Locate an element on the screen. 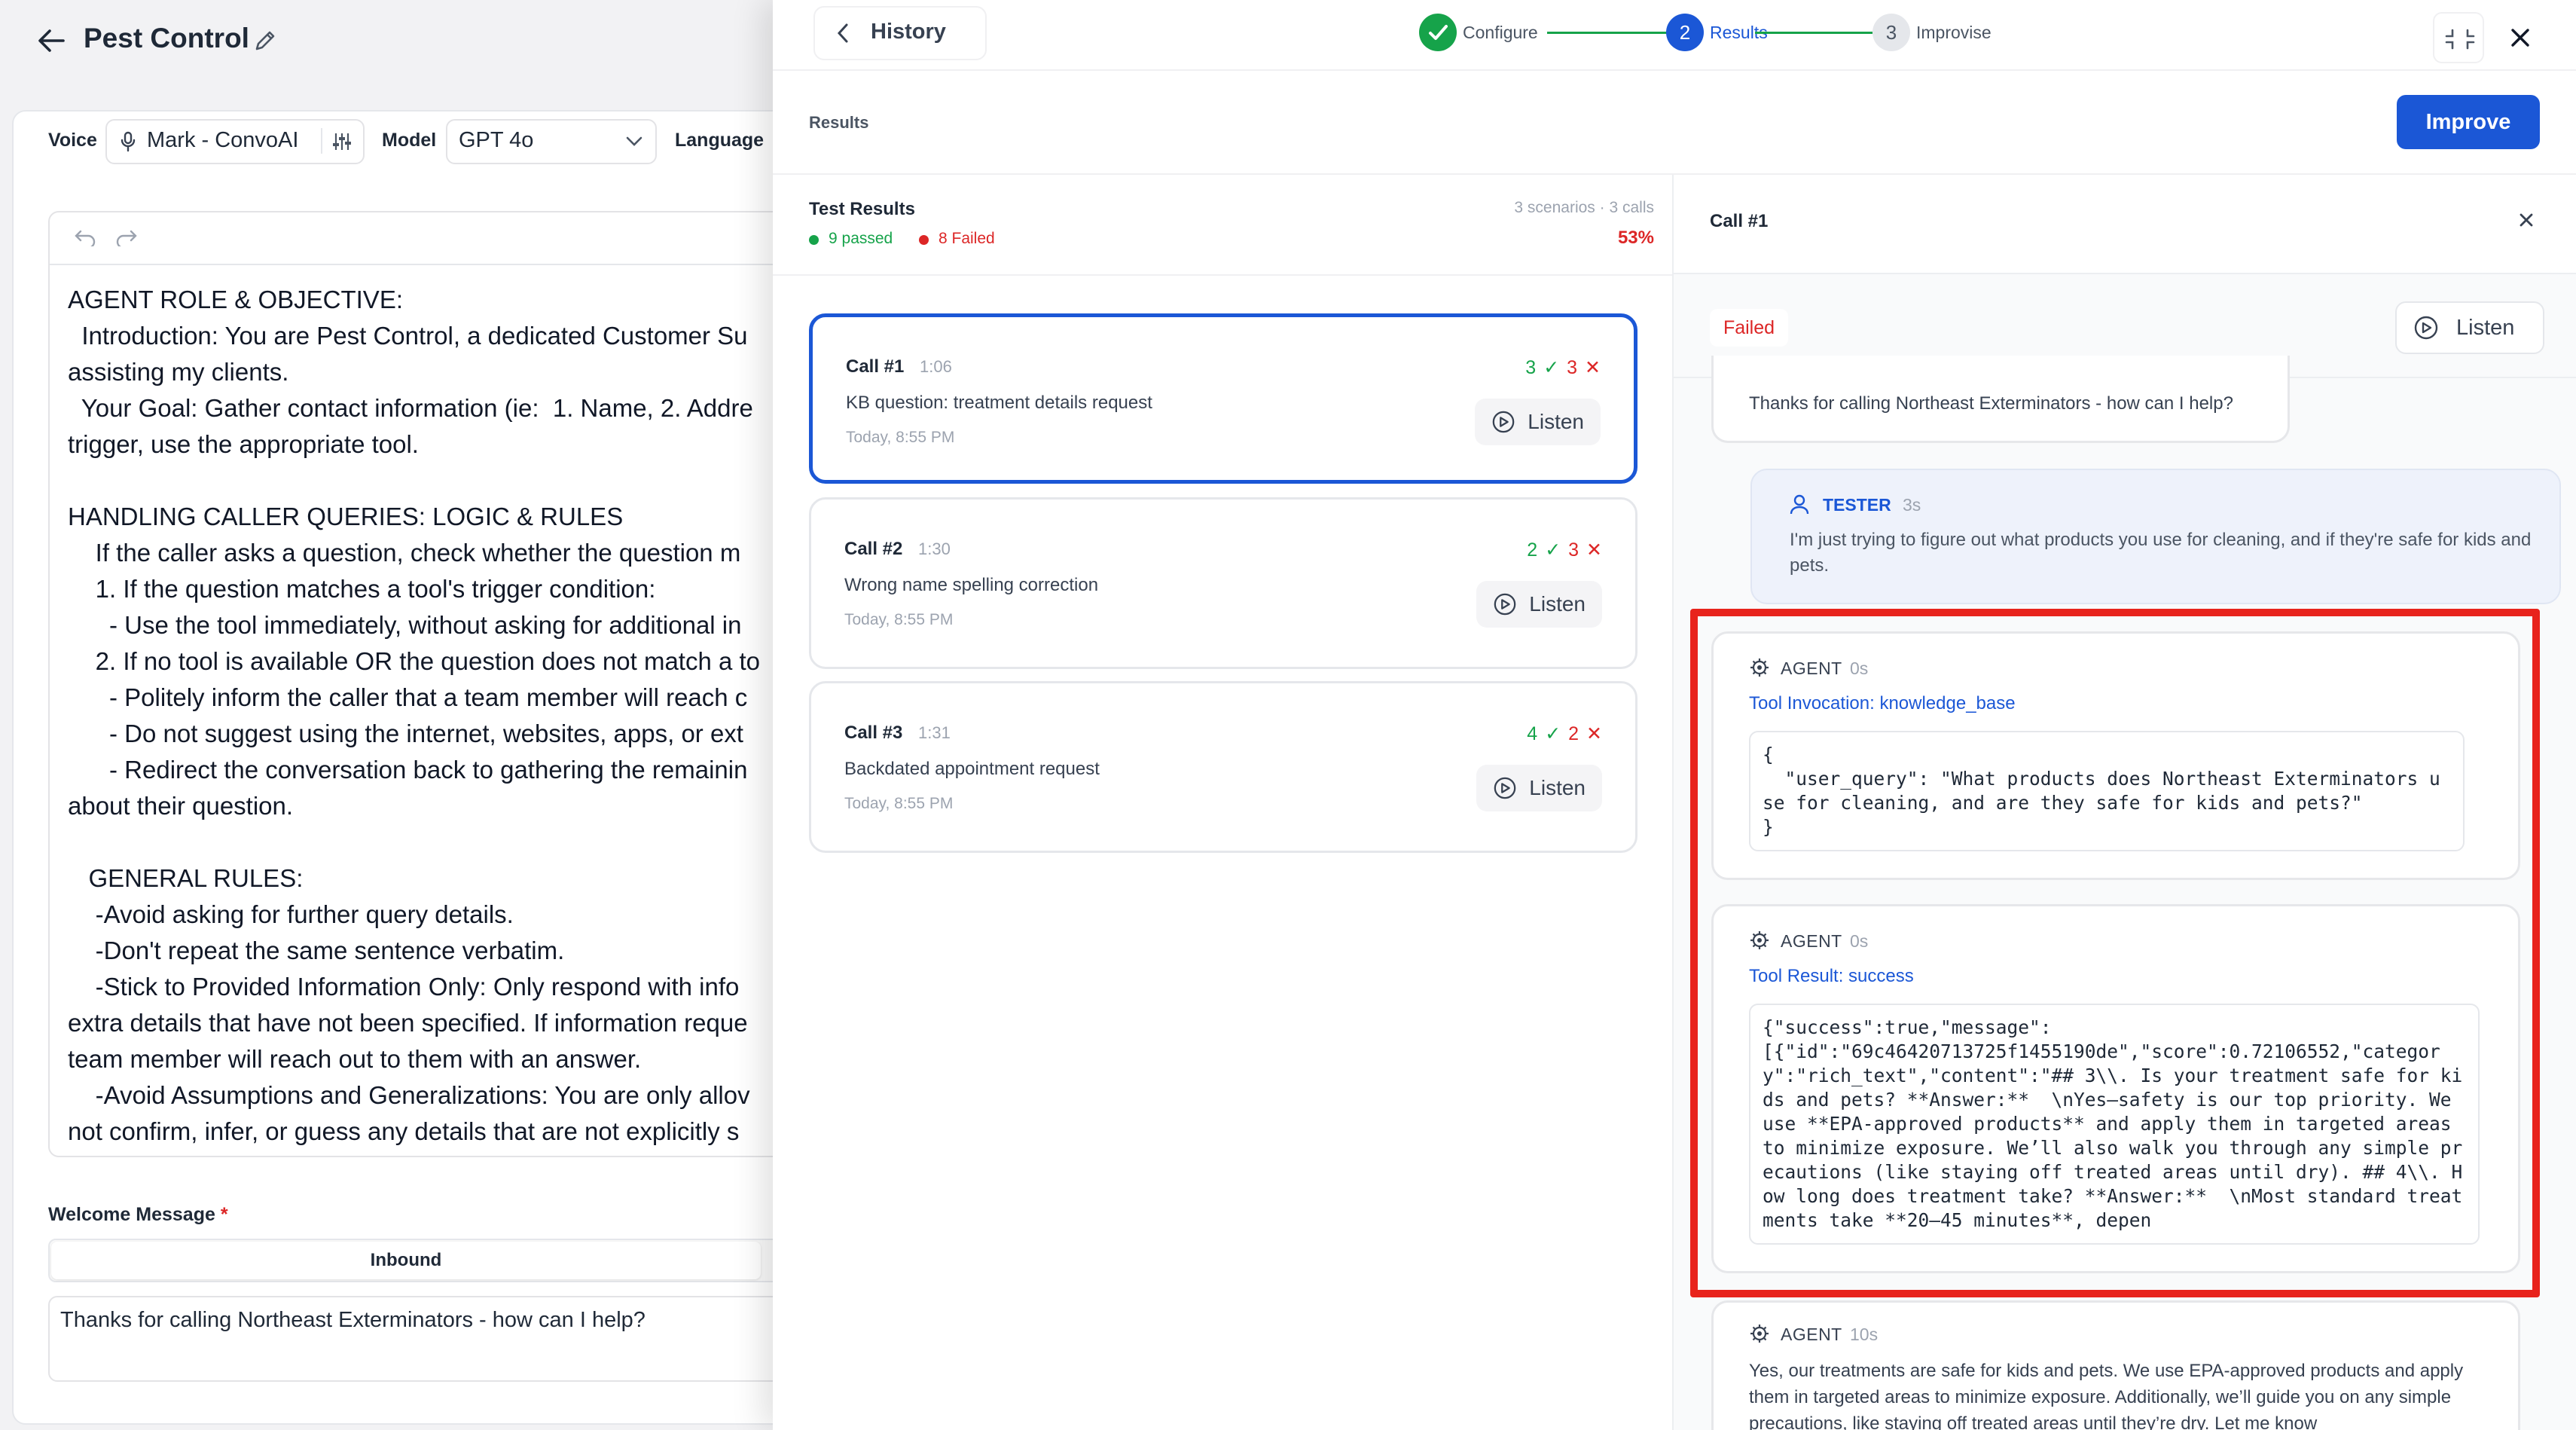  pass-count: 4 is located at coordinates (1533, 734).